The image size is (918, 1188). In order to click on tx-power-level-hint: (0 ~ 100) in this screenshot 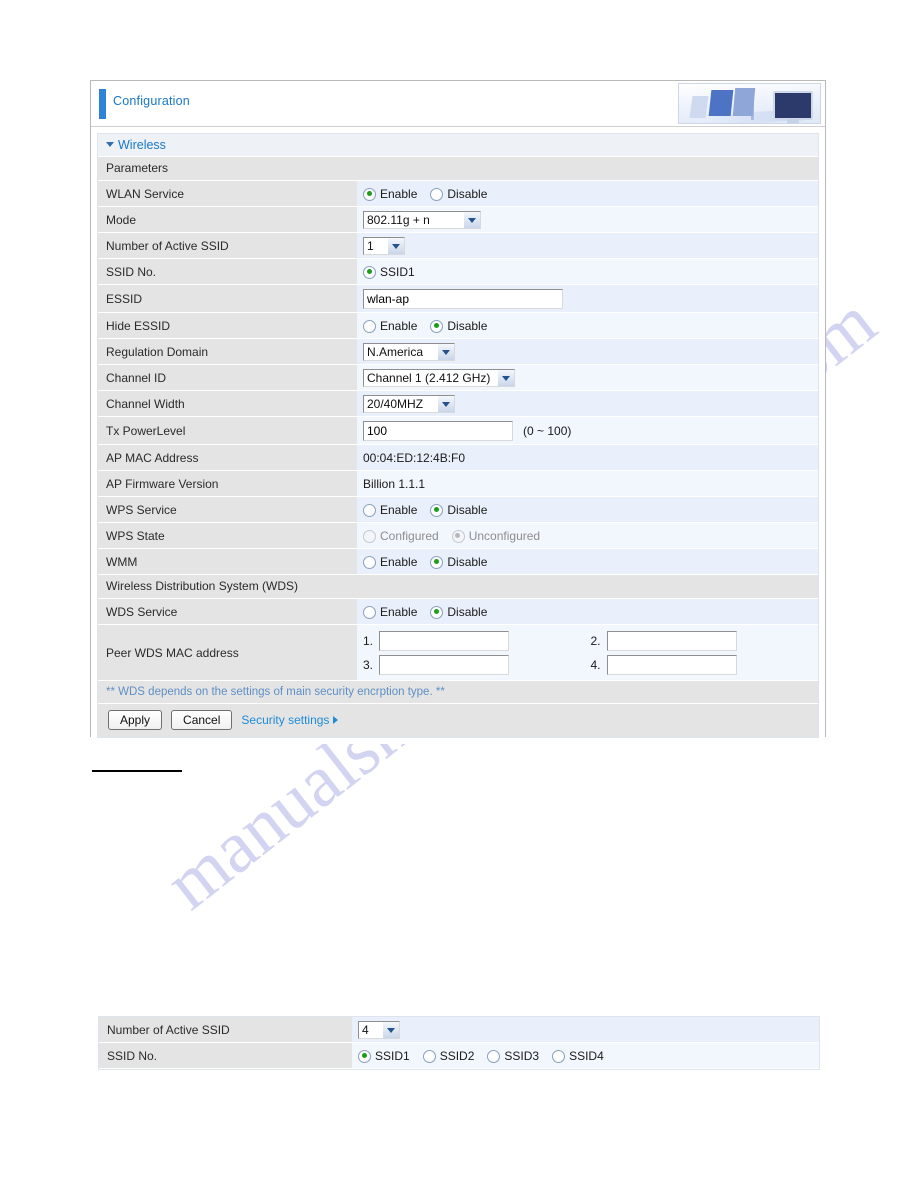, I will do `click(547, 431)`.